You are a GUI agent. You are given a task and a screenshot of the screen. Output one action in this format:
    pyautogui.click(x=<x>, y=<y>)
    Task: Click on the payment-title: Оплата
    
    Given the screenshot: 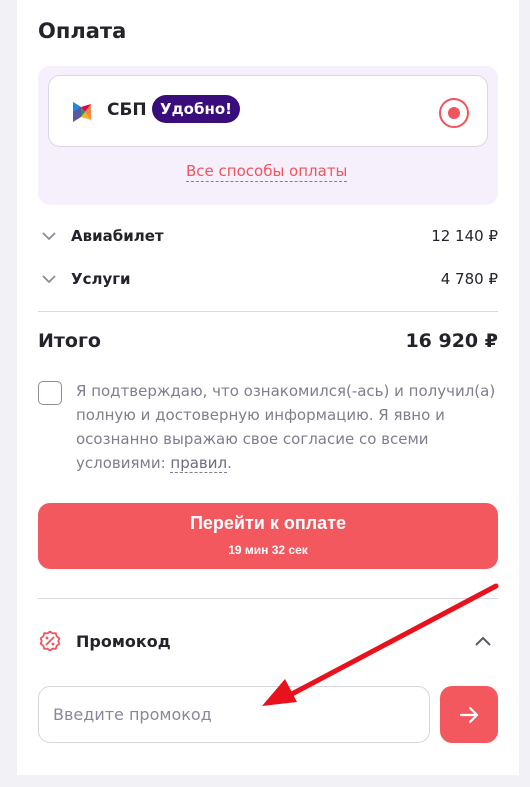 What is the action you would take?
    pyautogui.click(x=82, y=31)
    